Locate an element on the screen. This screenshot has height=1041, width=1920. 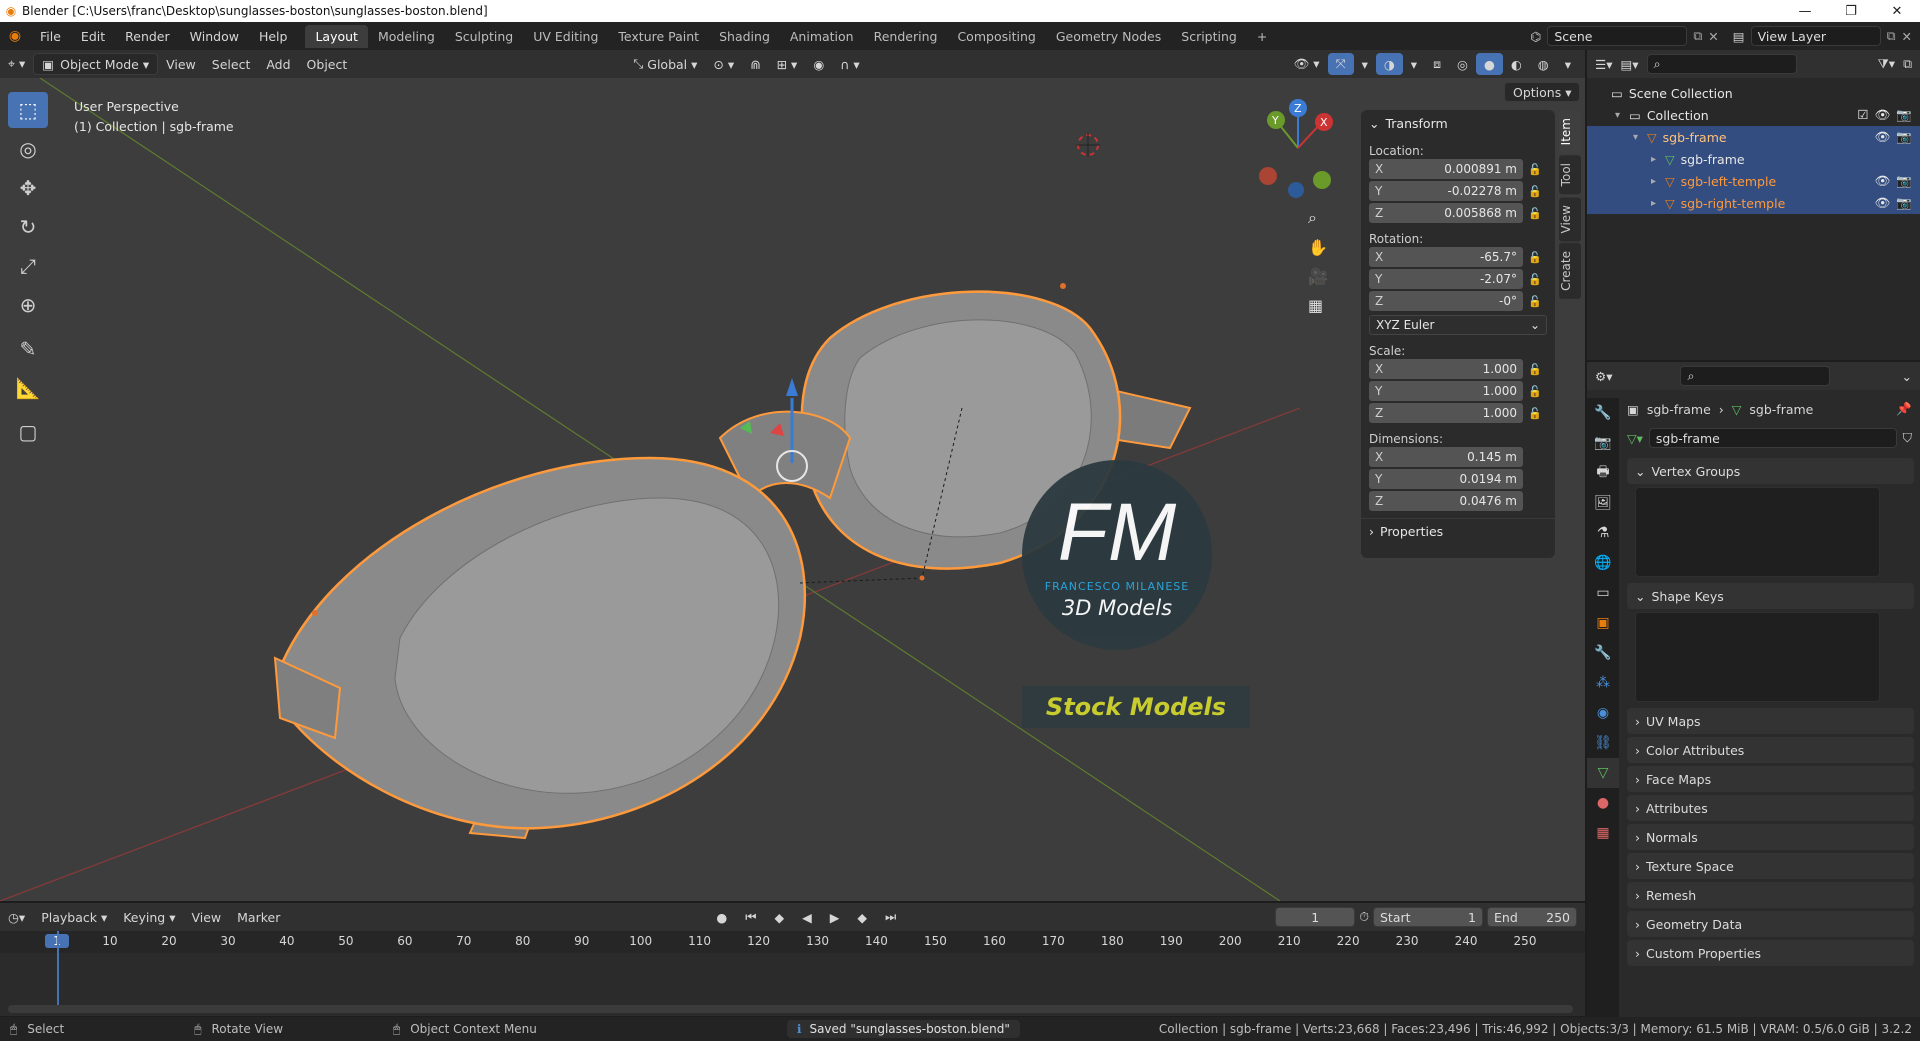
menu-window: Window is located at coordinates (214, 36).